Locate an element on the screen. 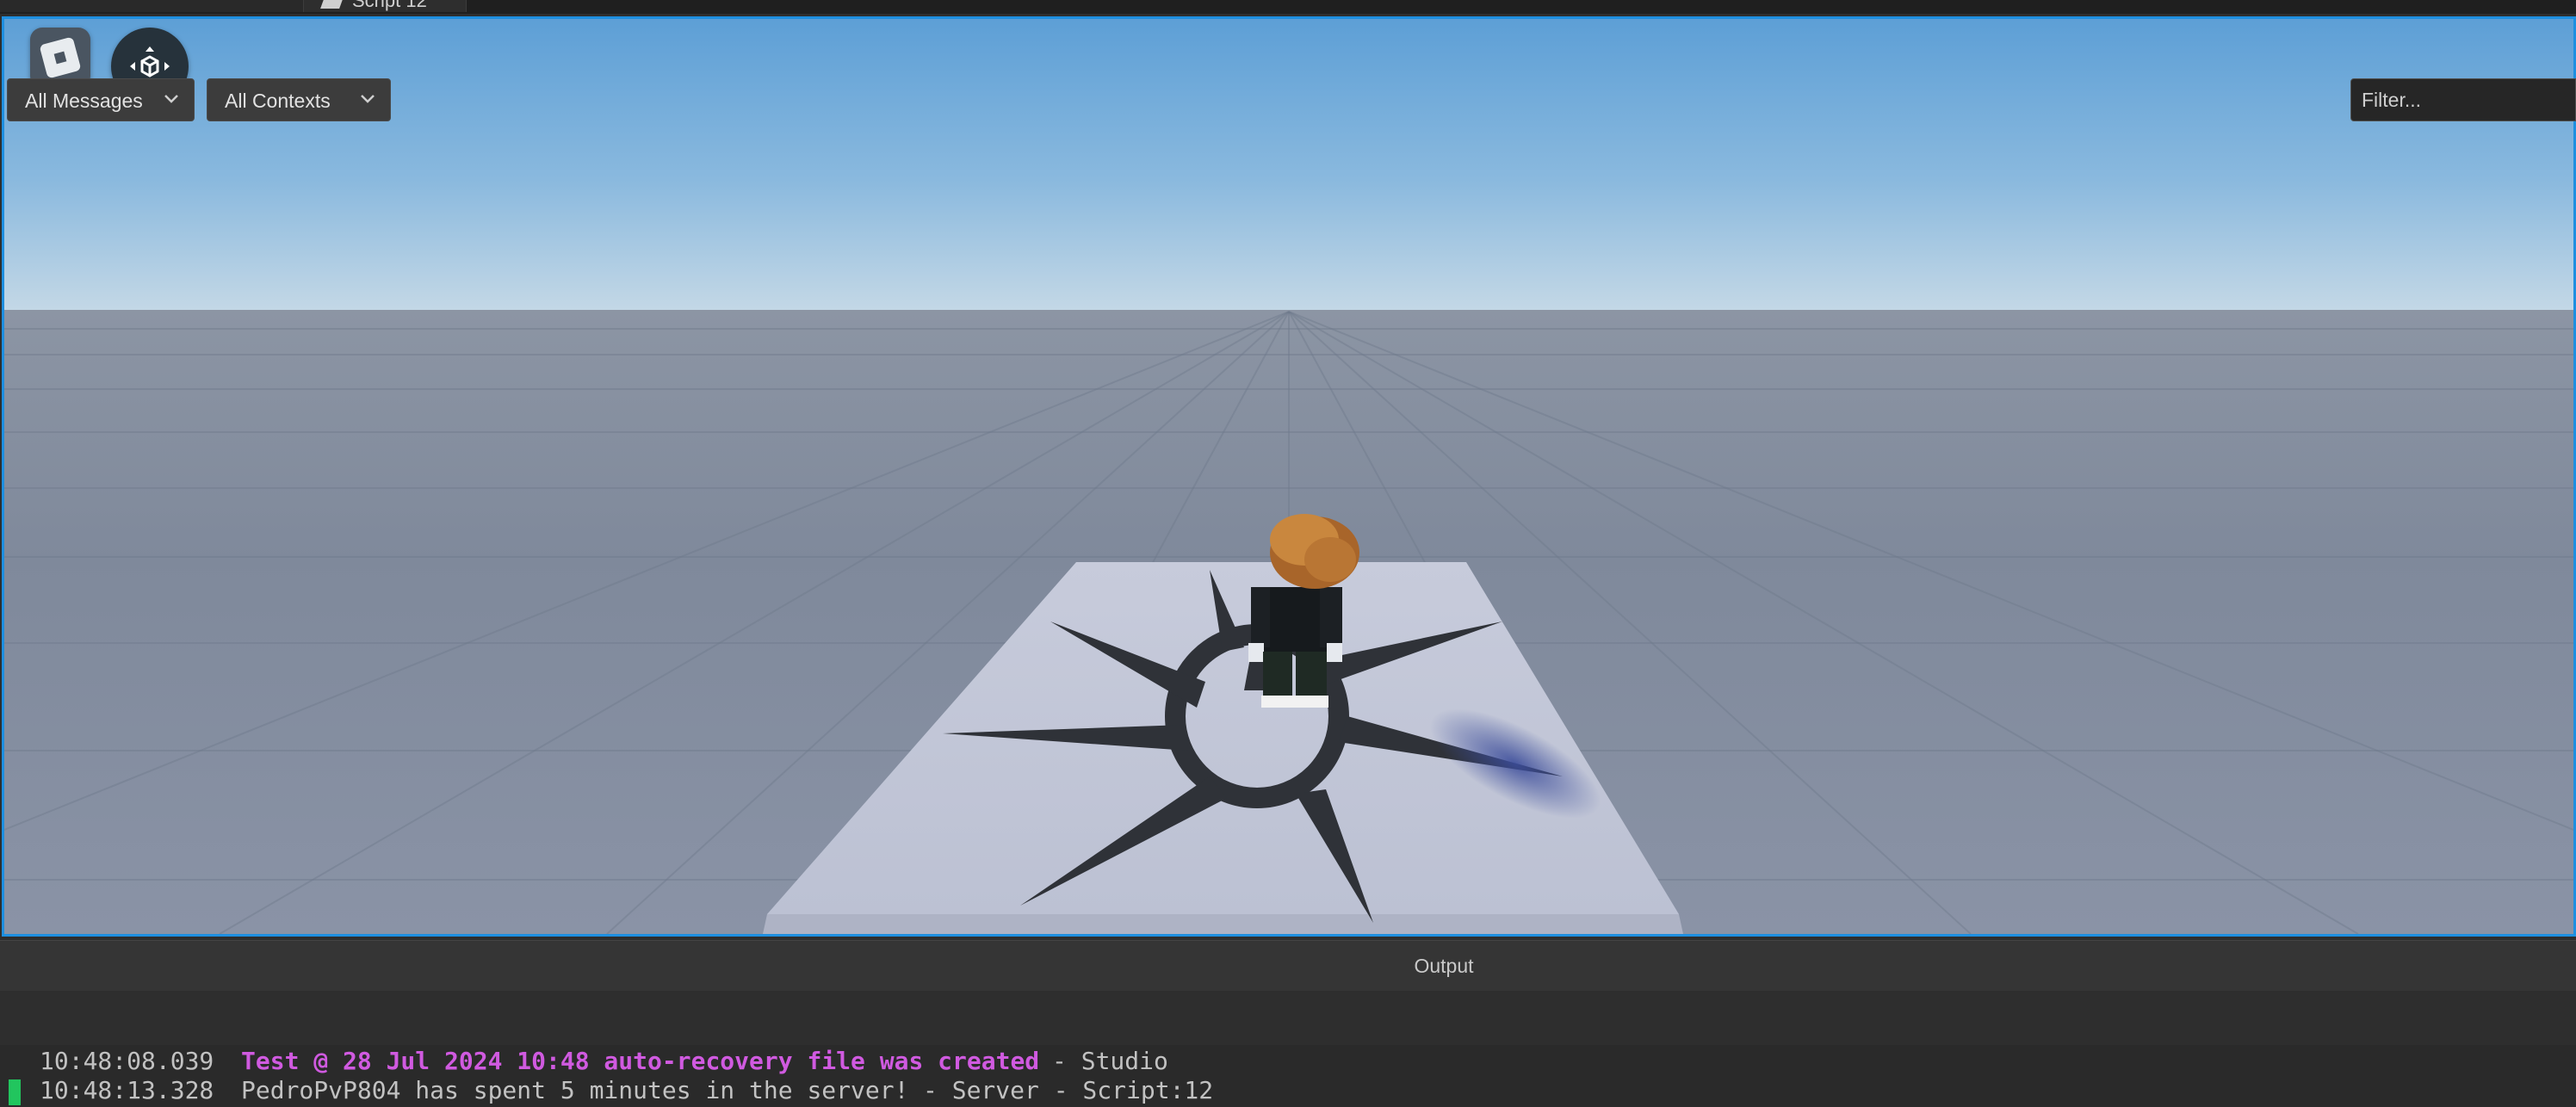  tab-script: Script 12 is located at coordinates (385, 6).